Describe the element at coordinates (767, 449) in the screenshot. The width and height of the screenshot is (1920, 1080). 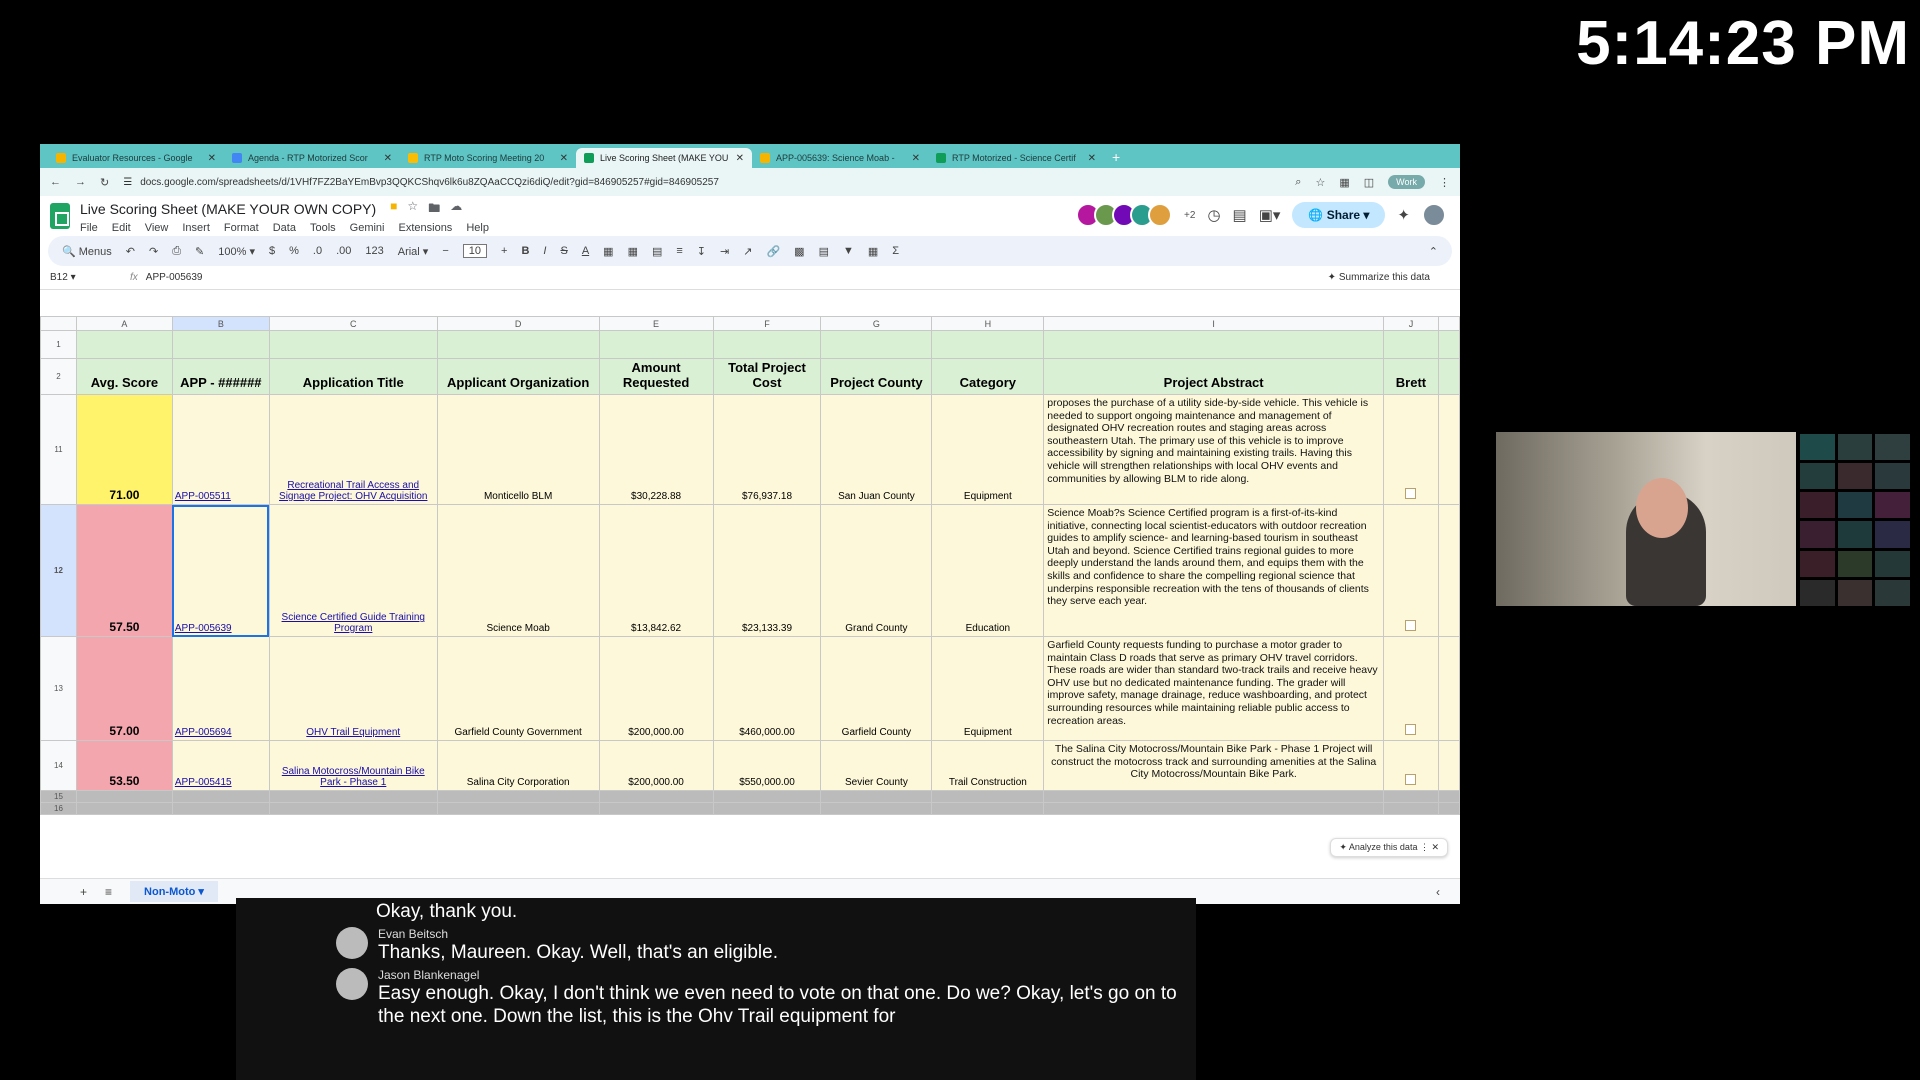
I see `total-cost-cell: $76,937.18` at that location.